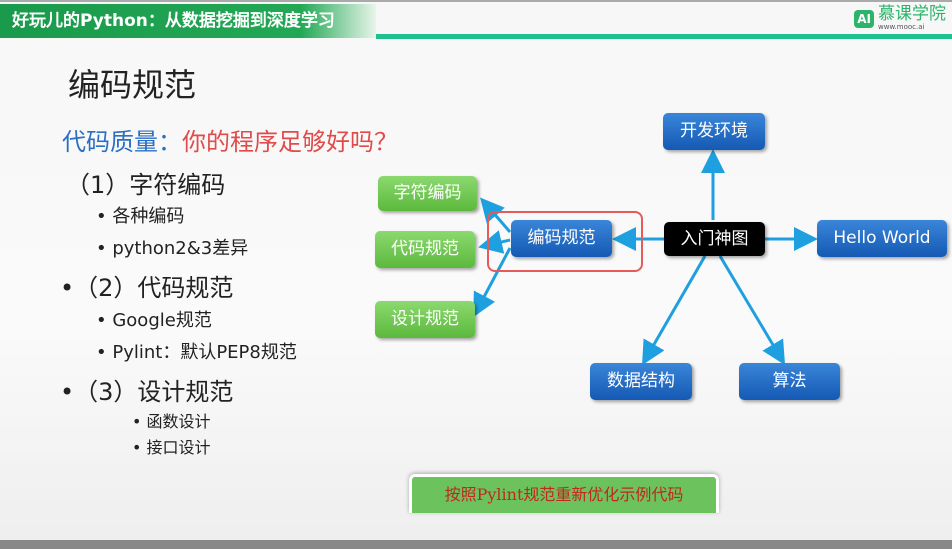  What do you see at coordinates (789, 381) in the screenshot?
I see `node-algorithms: 算法` at bounding box center [789, 381].